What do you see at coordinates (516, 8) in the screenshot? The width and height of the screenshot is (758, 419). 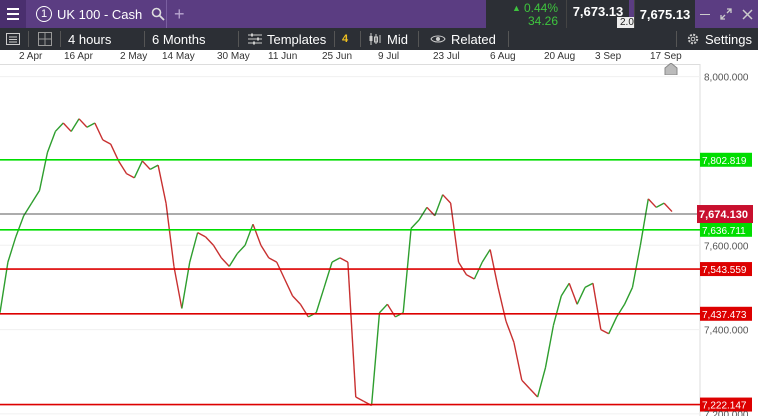 I see `up-arrow-icon: ▲` at bounding box center [516, 8].